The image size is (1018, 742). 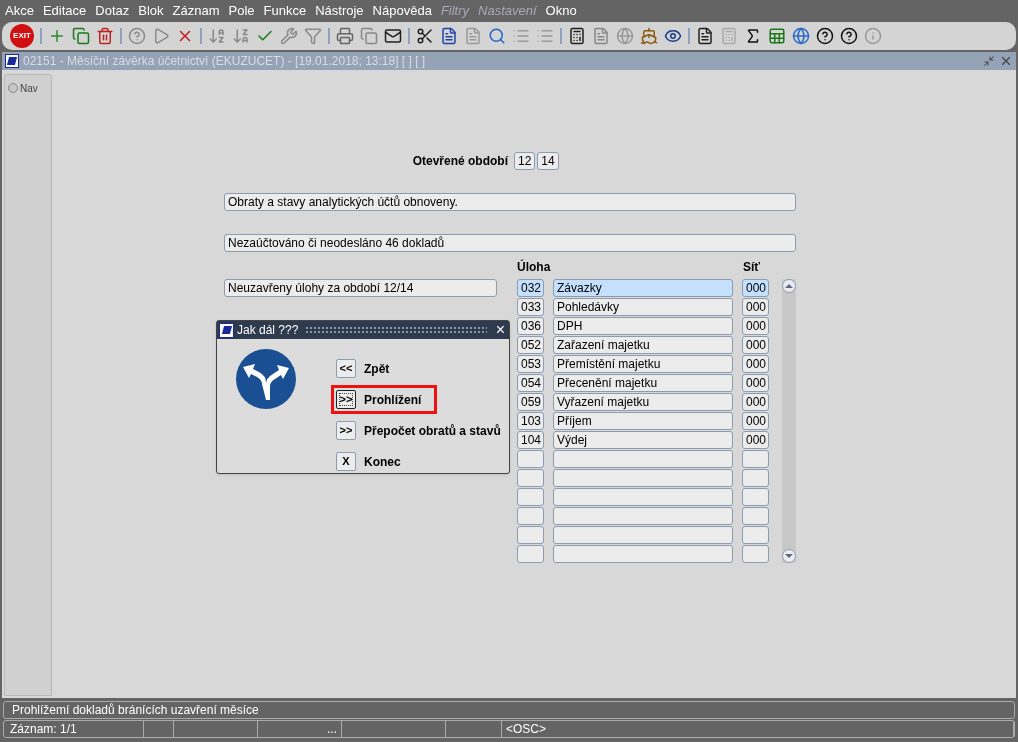 I want to click on period-field: 12, so click(x=525, y=161).